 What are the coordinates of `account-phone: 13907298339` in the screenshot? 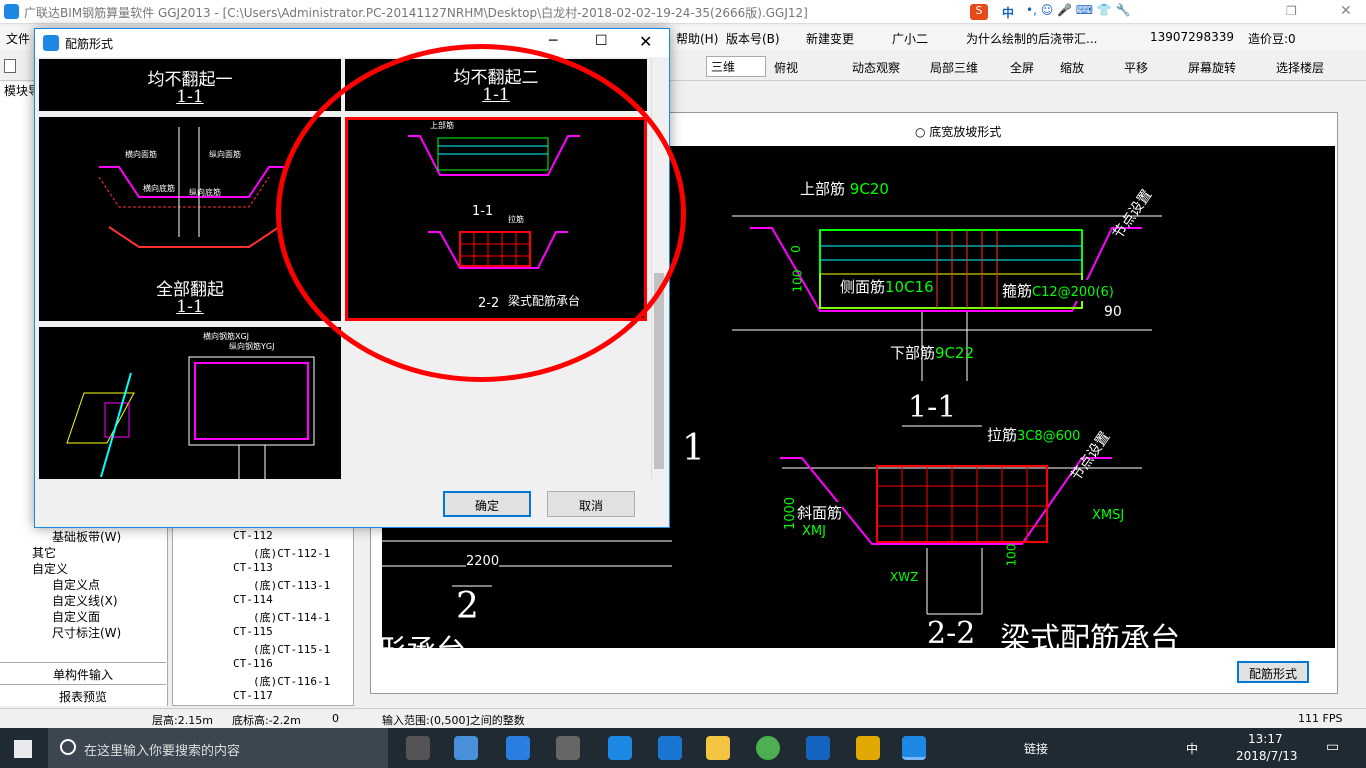 It's located at (1192, 37).